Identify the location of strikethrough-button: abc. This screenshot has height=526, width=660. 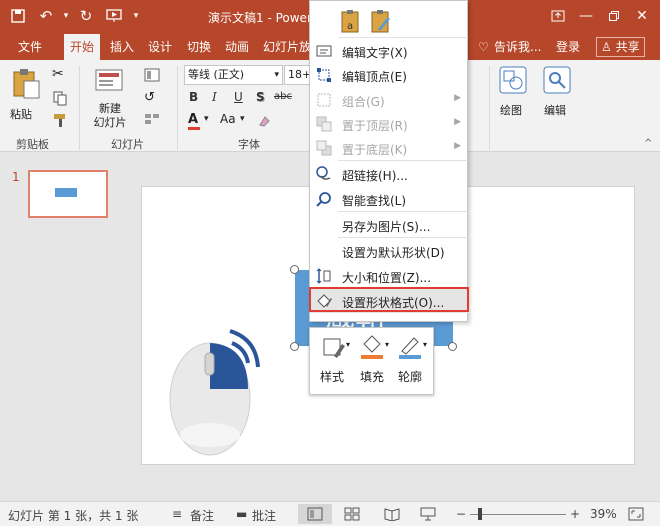
(283, 96).